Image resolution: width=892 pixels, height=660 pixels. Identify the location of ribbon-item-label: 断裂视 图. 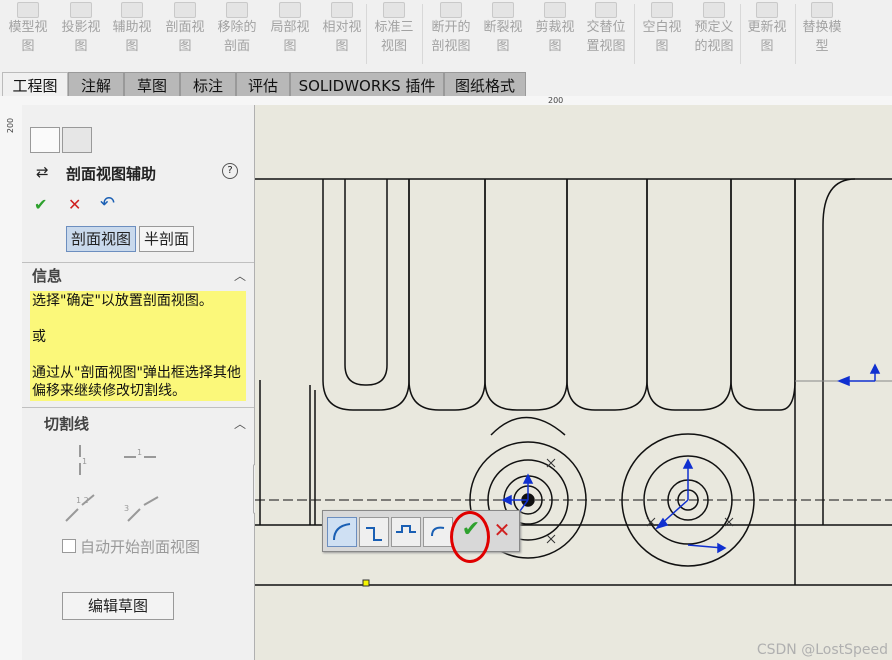
(503, 37).